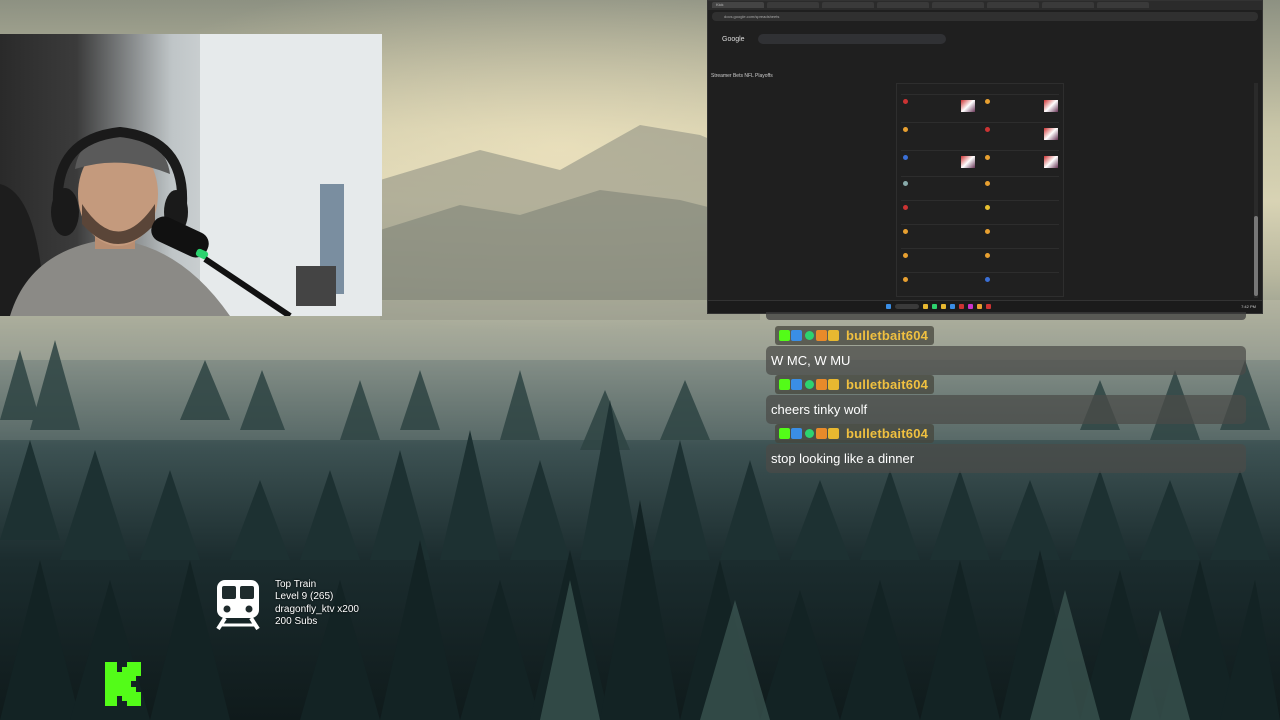  Describe the element at coordinates (238, 604) in the screenshot. I see `train-icon` at that location.